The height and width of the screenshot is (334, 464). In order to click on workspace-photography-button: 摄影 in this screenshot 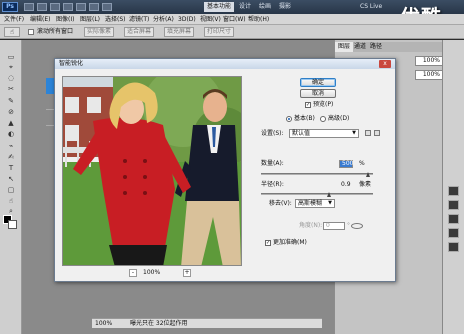, I will do `click(285, 7)`.